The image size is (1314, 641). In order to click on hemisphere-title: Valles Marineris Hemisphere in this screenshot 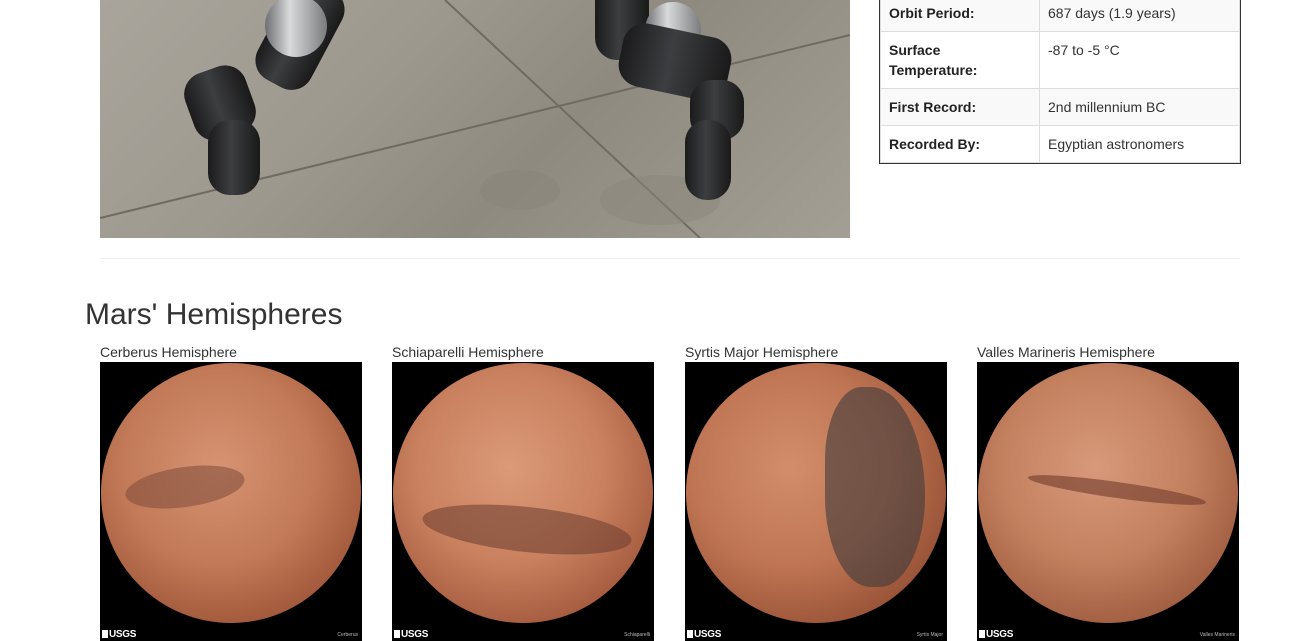, I will do `click(1108, 352)`.